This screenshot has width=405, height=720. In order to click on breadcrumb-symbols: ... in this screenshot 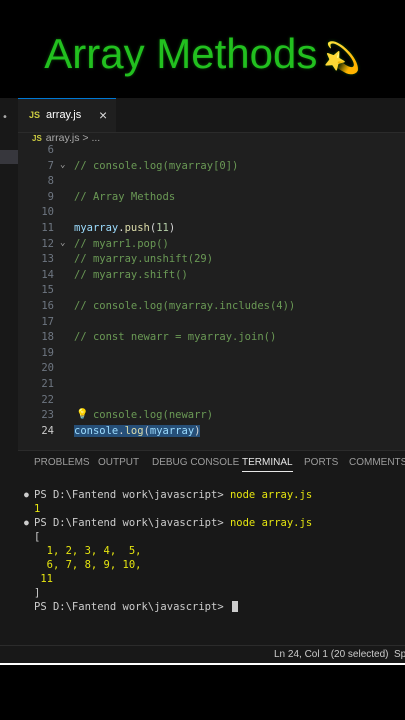, I will do `click(95, 138)`.